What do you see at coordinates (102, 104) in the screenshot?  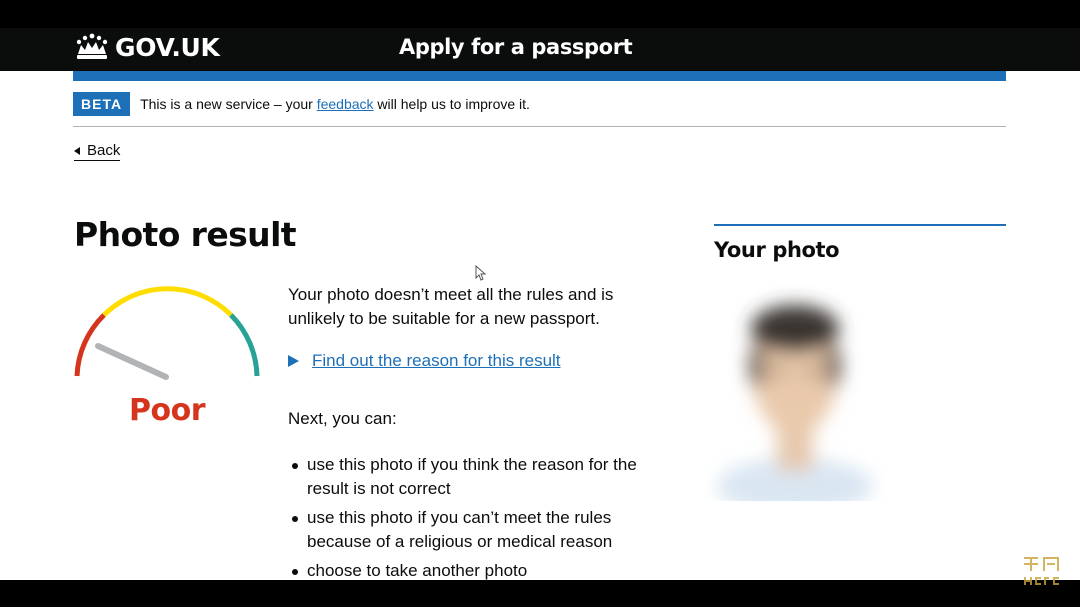 I see `beta-tag: BETA` at bounding box center [102, 104].